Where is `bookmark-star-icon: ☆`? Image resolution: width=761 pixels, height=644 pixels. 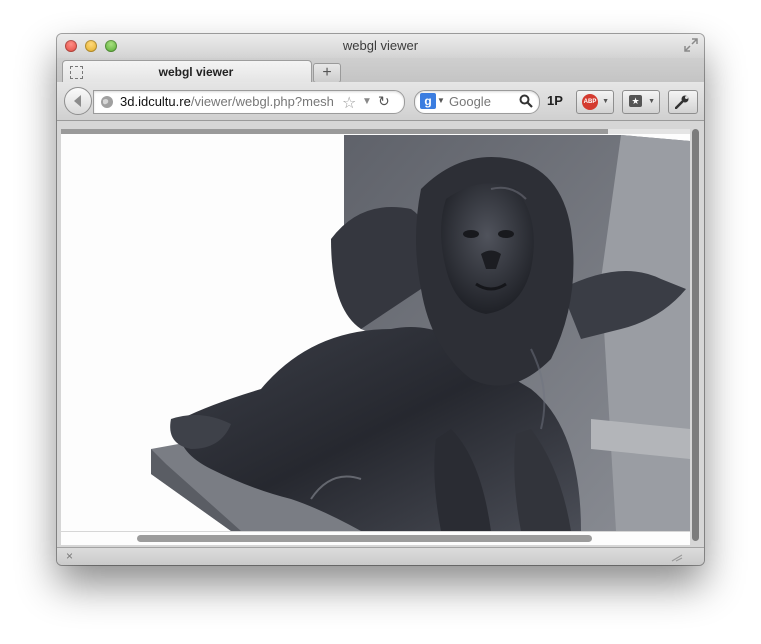 bookmark-star-icon: ☆ is located at coordinates (349, 103).